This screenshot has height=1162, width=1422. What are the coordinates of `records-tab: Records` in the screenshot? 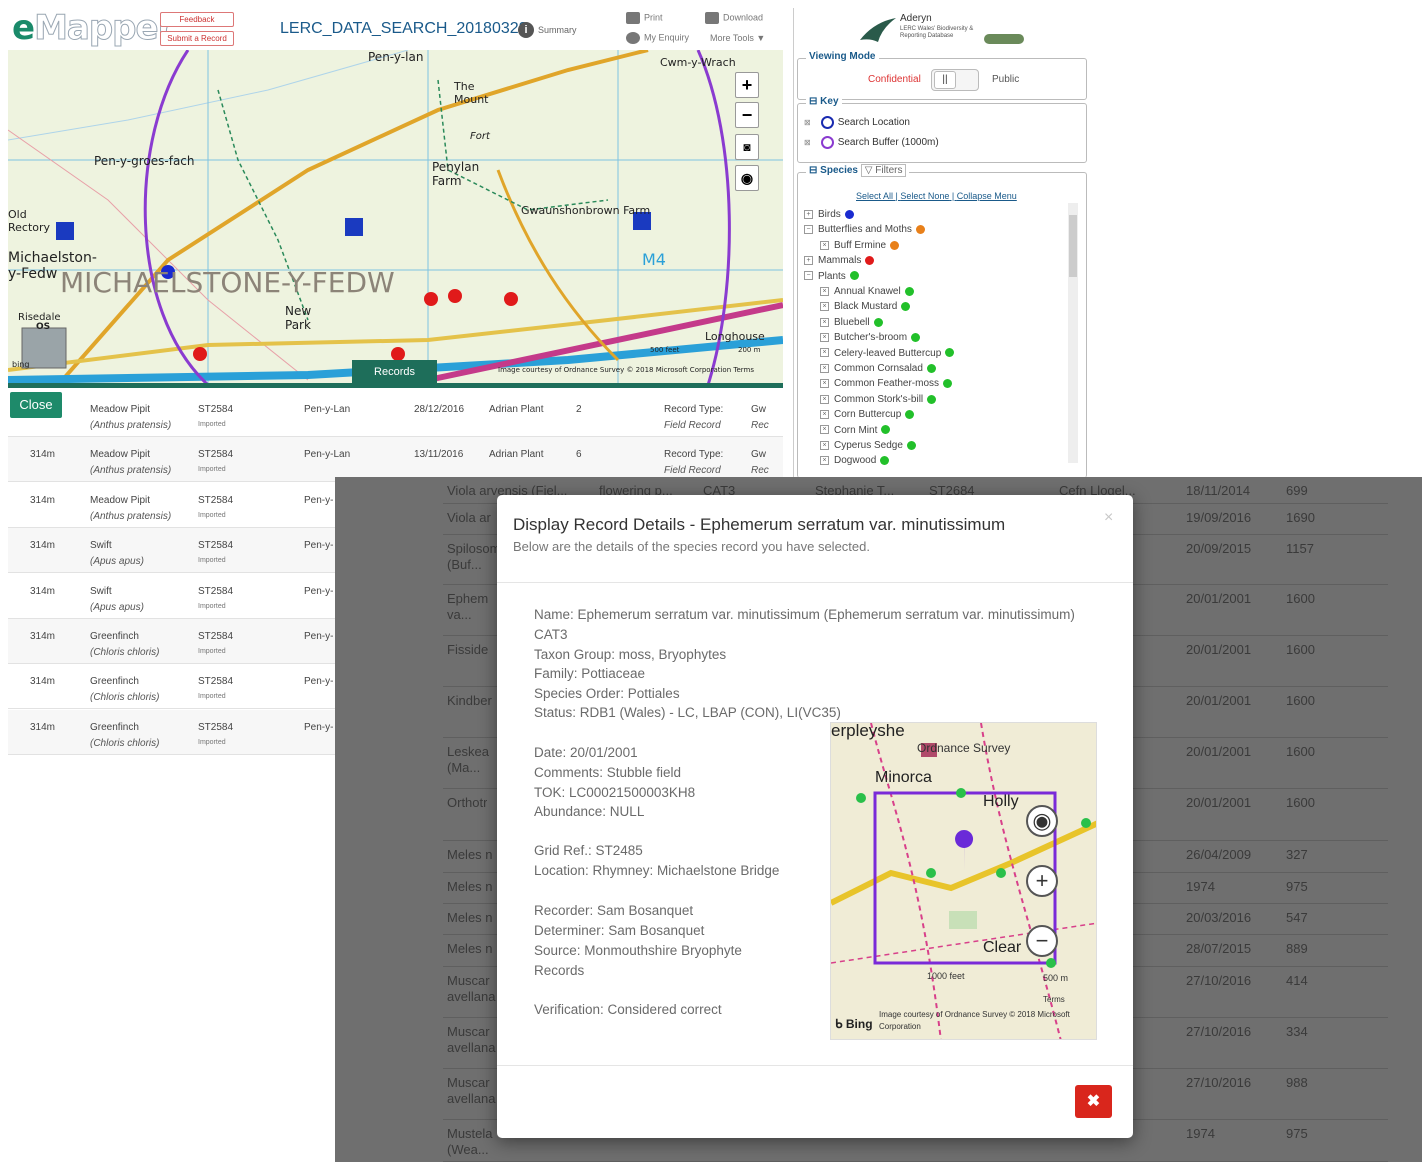 It's located at (394, 372).